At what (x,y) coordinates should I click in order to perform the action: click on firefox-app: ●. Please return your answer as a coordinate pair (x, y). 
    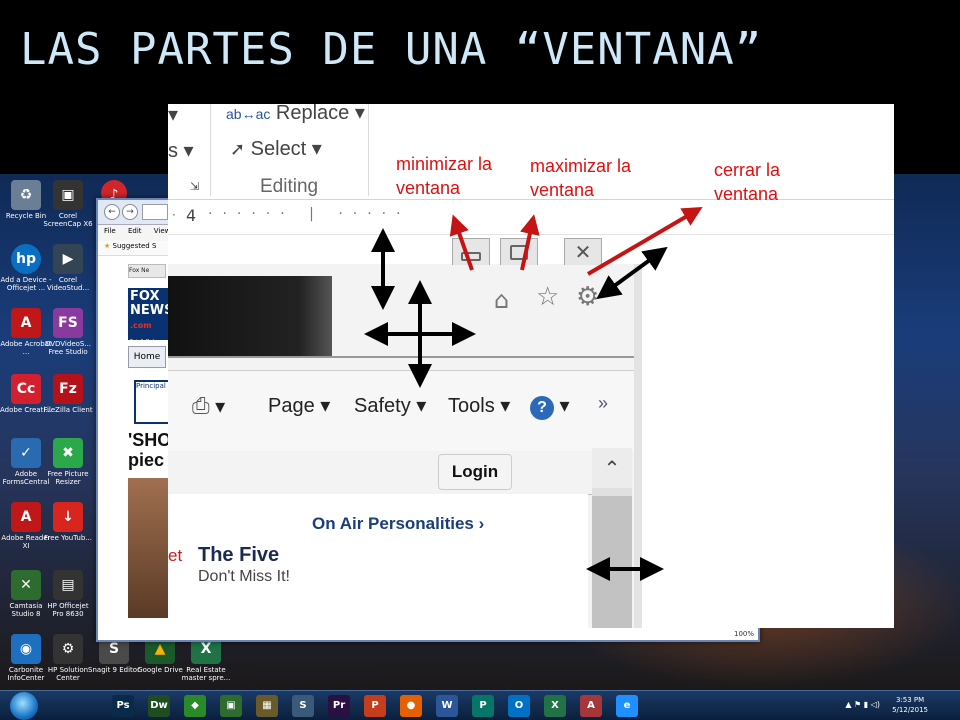
    Looking at the image, I should click on (411, 706).